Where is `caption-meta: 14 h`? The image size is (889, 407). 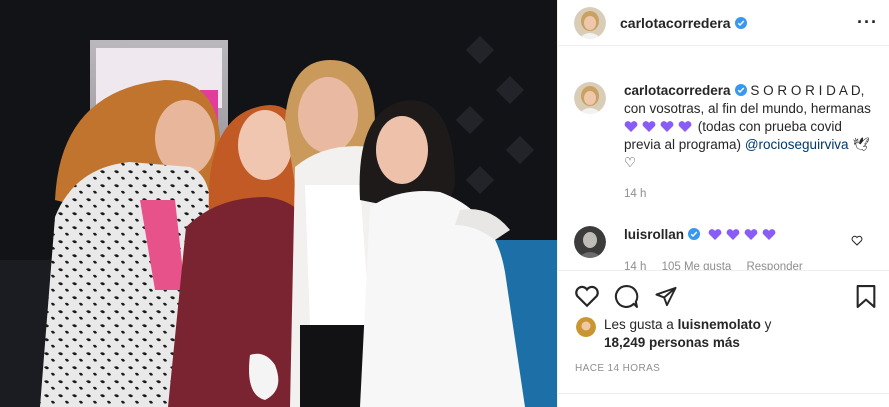 caption-meta: 14 h is located at coordinates (750, 194).